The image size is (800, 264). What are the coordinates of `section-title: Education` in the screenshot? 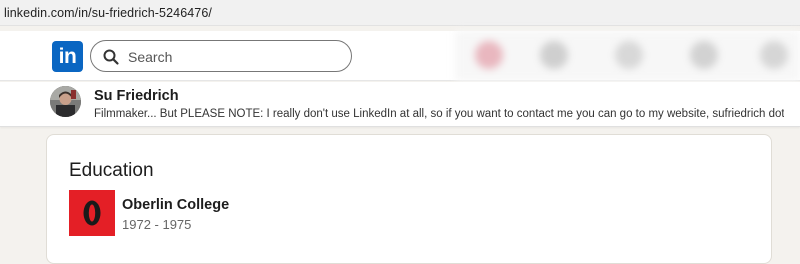 It's located at (111, 170).